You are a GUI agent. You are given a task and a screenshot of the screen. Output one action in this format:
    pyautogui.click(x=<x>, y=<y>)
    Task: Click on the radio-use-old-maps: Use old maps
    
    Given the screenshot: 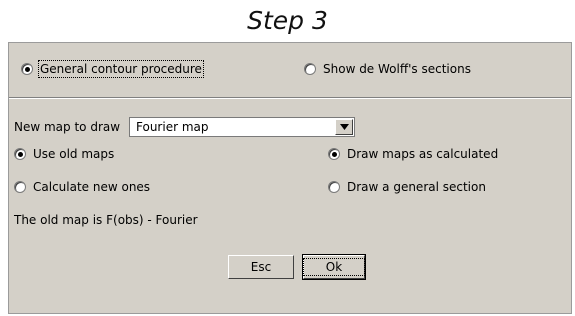 What is the action you would take?
    pyautogui.click(x=64, y=154)
    